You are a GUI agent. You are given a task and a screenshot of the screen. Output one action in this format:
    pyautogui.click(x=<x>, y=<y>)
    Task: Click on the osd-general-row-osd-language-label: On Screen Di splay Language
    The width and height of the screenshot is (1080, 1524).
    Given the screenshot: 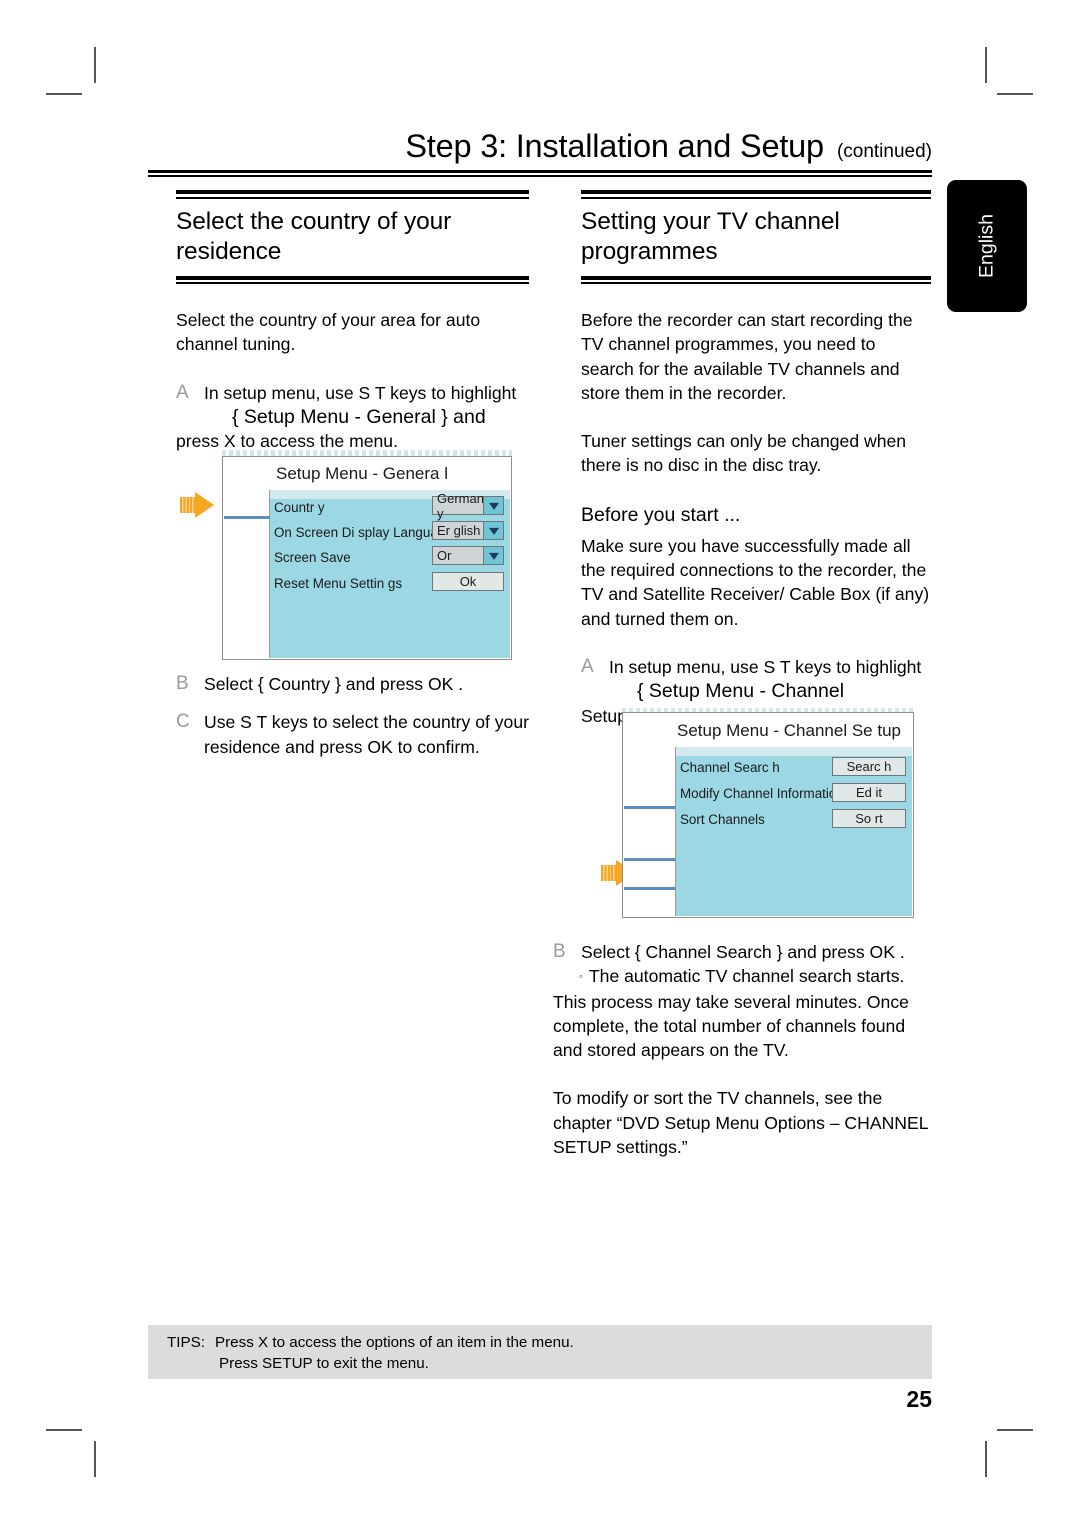 What is the action you would take?
    pyautogui.click(x=363, y=532)
    